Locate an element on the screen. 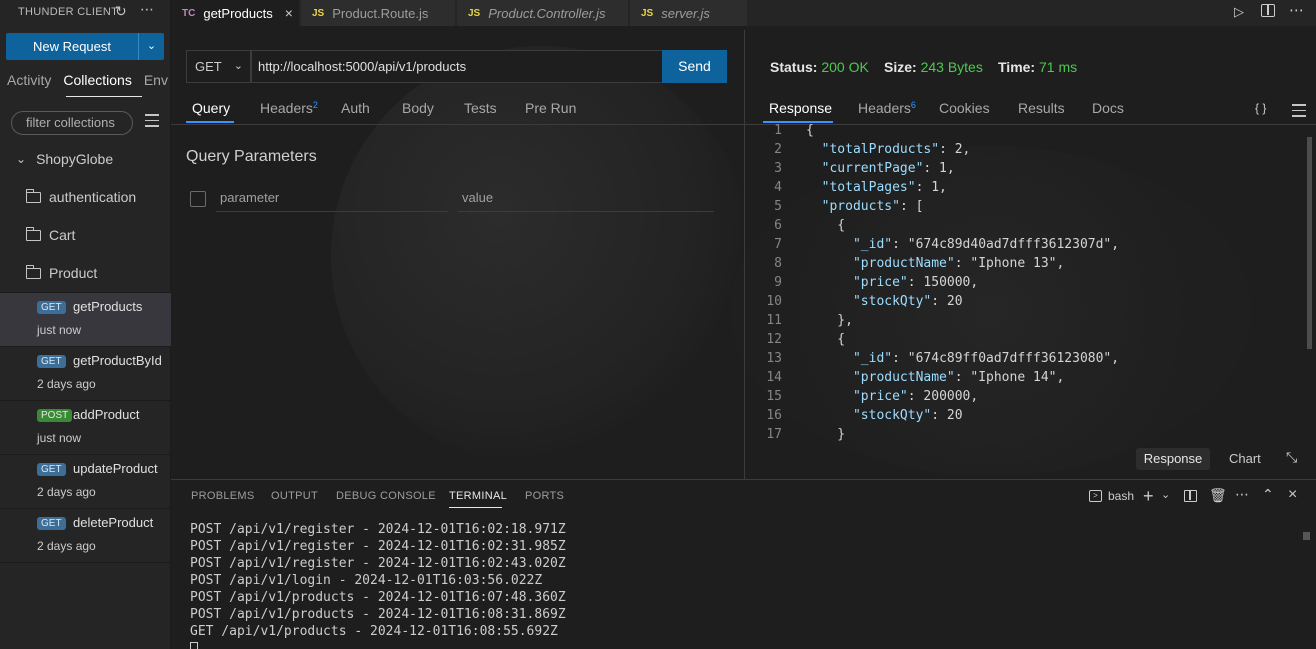 The height and width of the screenshot is (649, 1316). panel-tab-debug-console: DEBUG CONSOLE is located at coordinates (386, 496).